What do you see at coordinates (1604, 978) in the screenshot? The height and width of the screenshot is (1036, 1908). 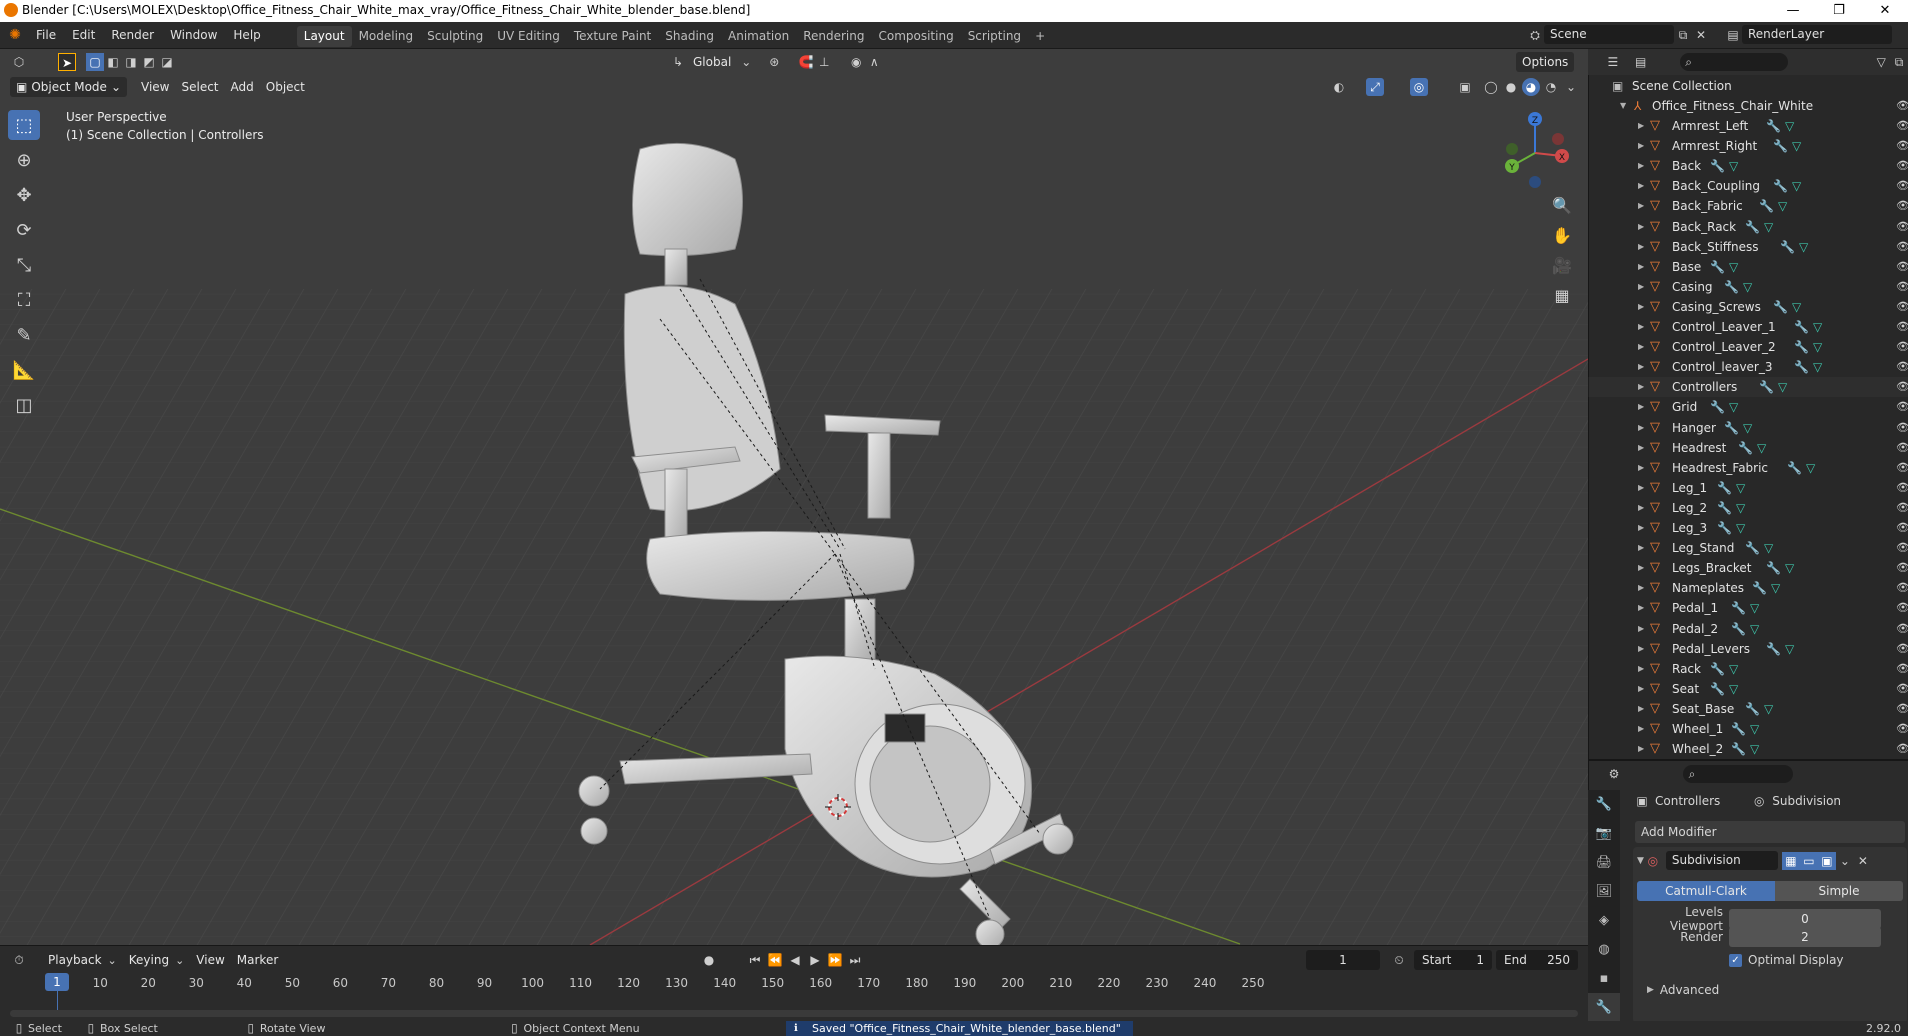 I see `object-tab-icon: ▪` at bounding box center [1604, 978].